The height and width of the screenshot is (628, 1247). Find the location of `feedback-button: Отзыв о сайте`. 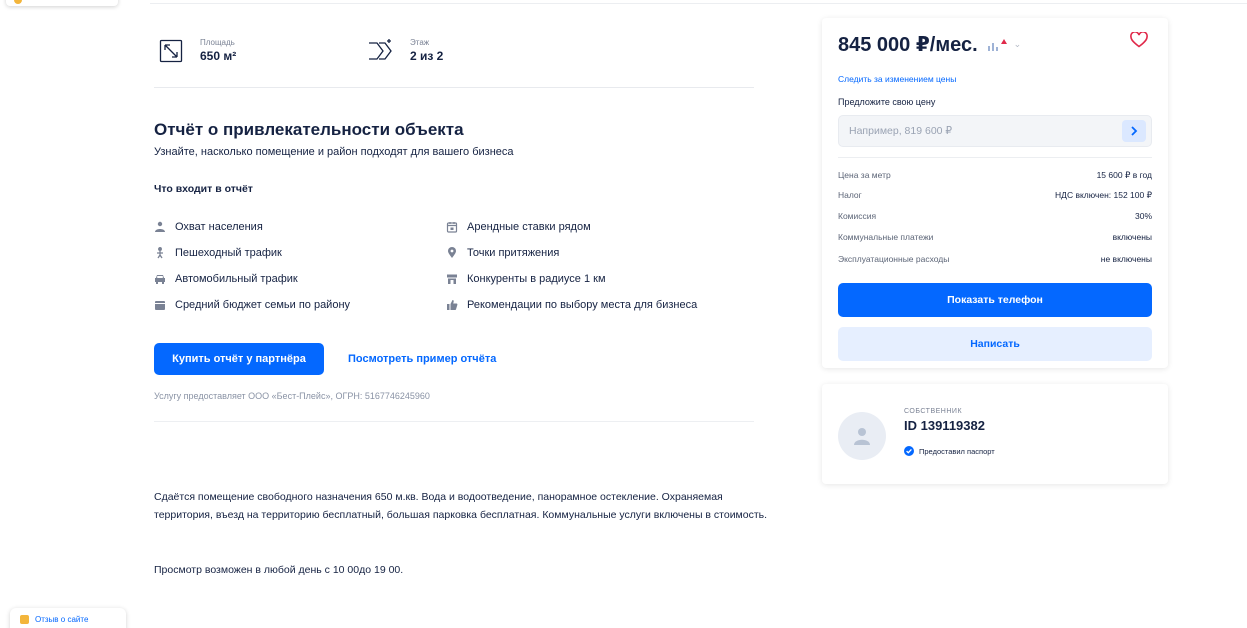

feedback-button: Отзыв о сайте is located at coordinates (68, 618).